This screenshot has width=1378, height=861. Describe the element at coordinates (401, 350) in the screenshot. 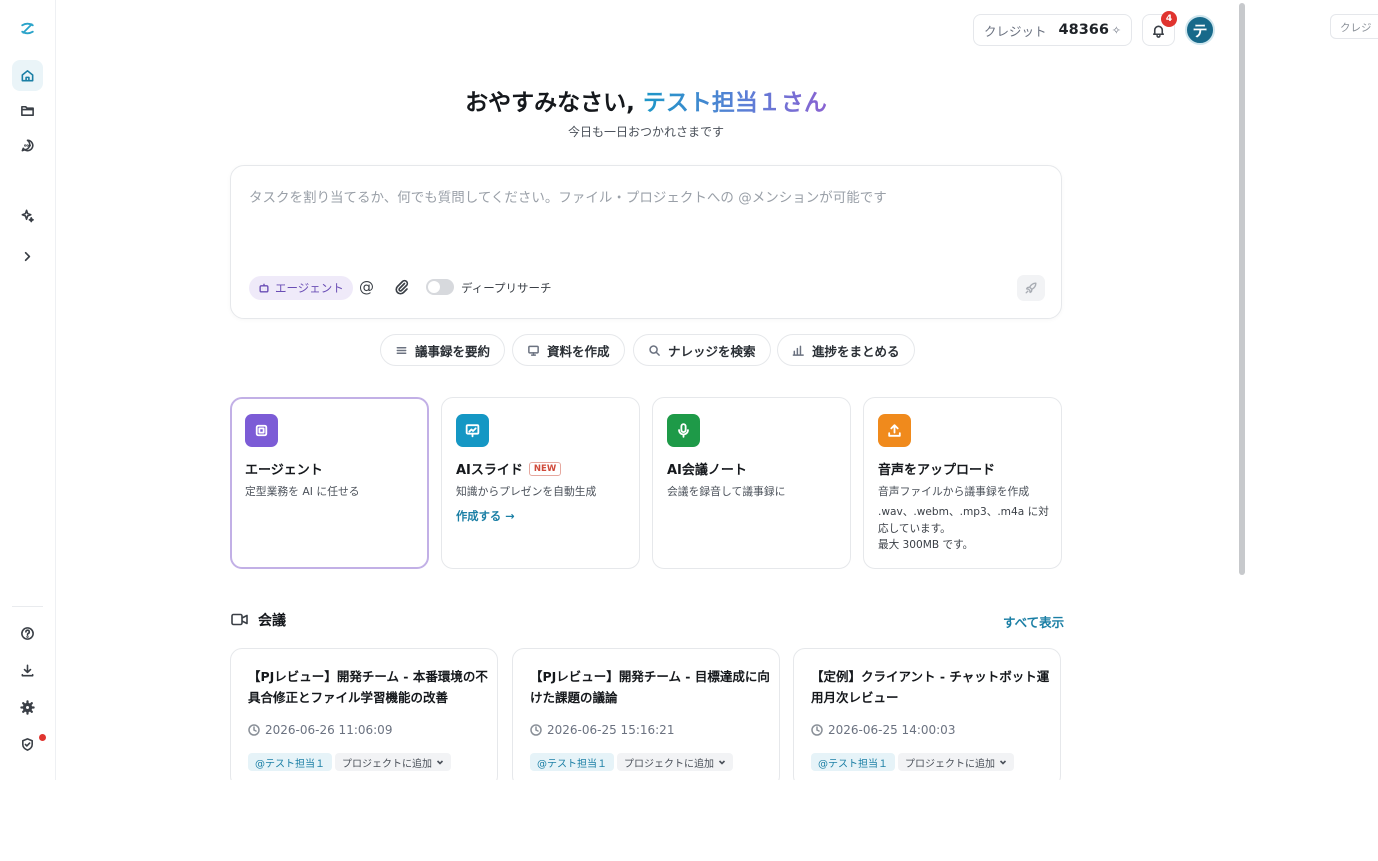

I see `list-icon` at that location.